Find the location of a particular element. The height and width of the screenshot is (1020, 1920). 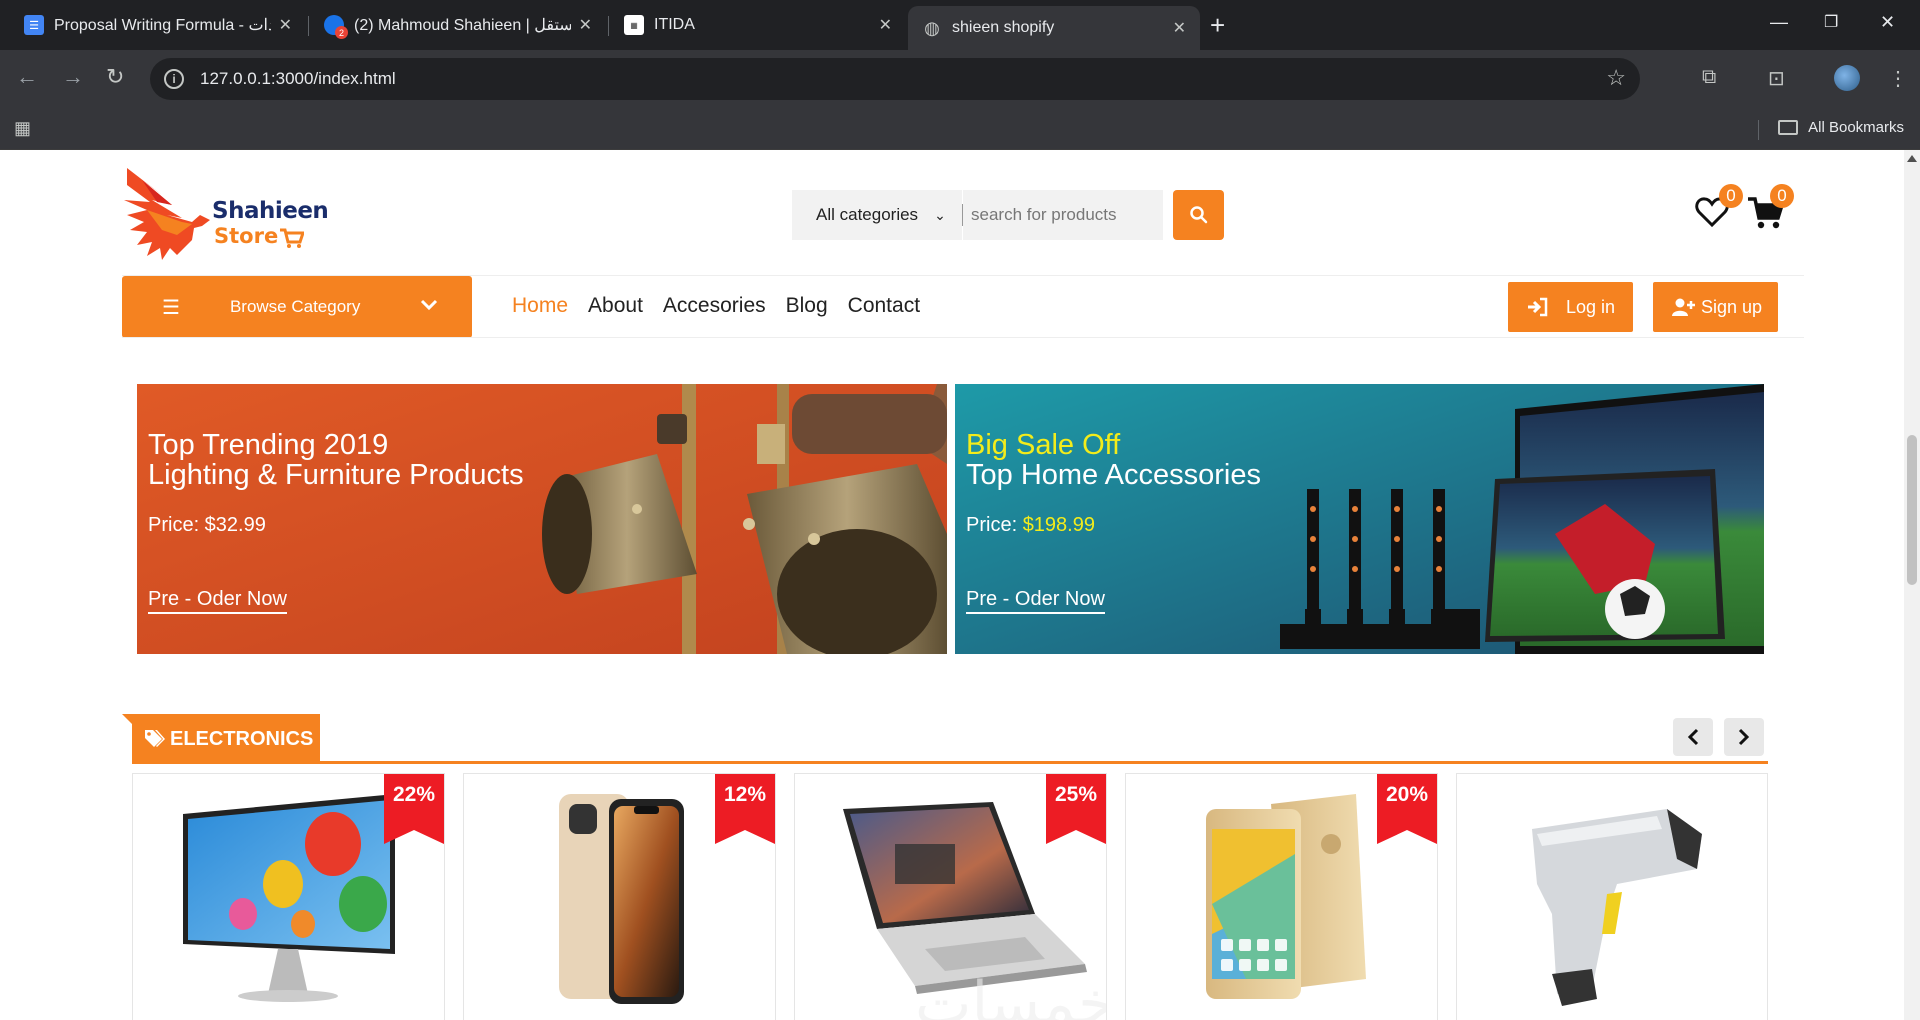

scroll-up-arrow is located at coordinates (1912, 158).